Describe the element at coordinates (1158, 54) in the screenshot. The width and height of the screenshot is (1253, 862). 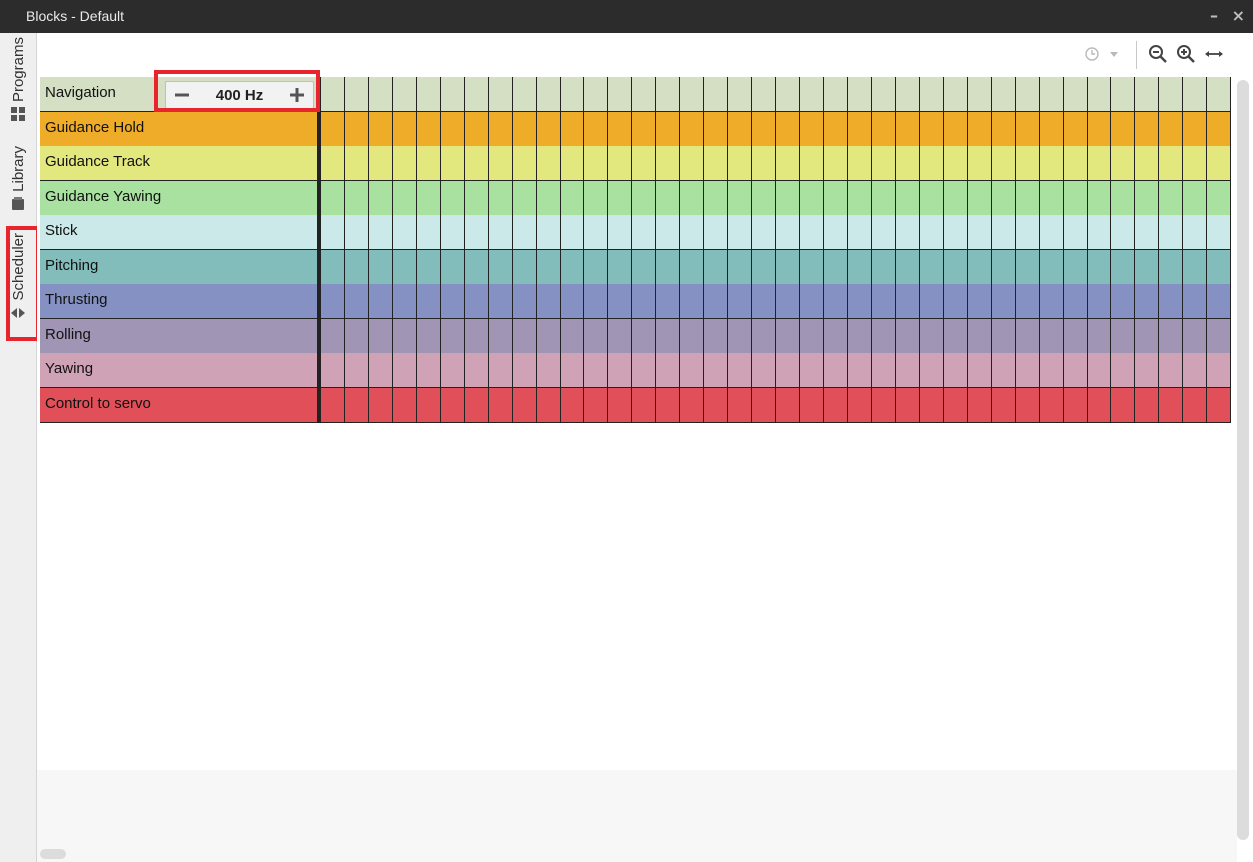
I see `zoom-out-button` at that location.